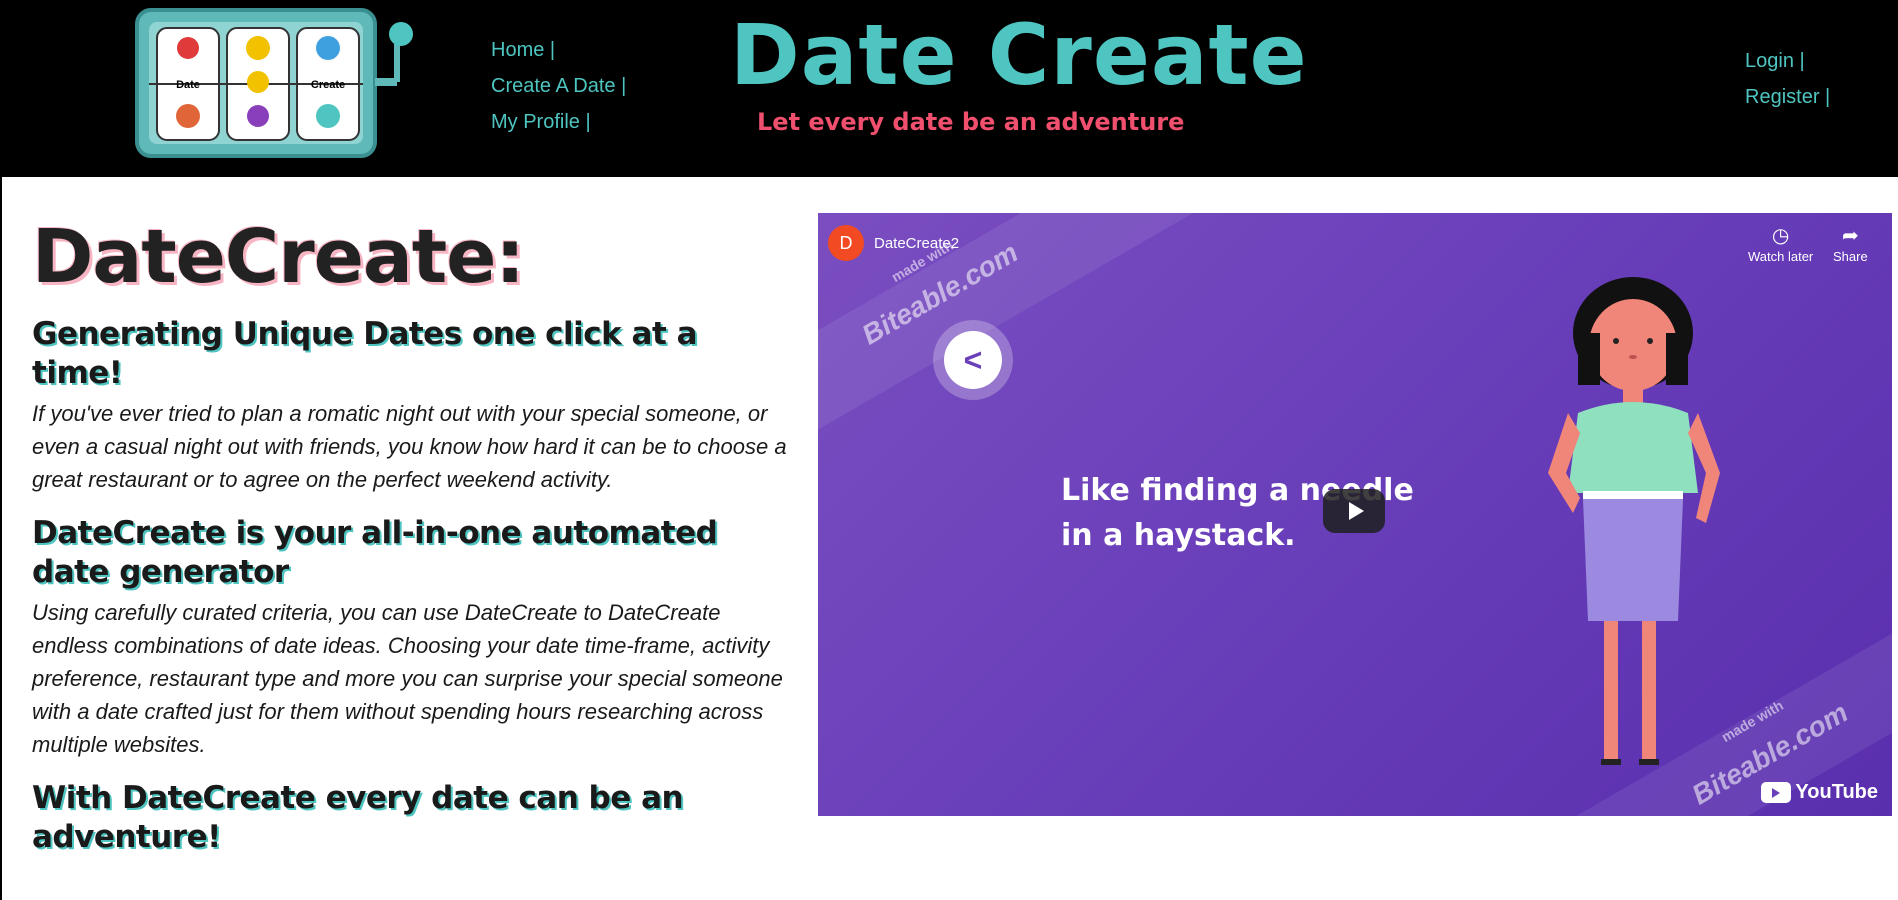 The image size is (1898, 900). What do you see at coordinates (846, 243) in the screenshot?
I see `channel-avatar: D` at bounding box center [846, 243].